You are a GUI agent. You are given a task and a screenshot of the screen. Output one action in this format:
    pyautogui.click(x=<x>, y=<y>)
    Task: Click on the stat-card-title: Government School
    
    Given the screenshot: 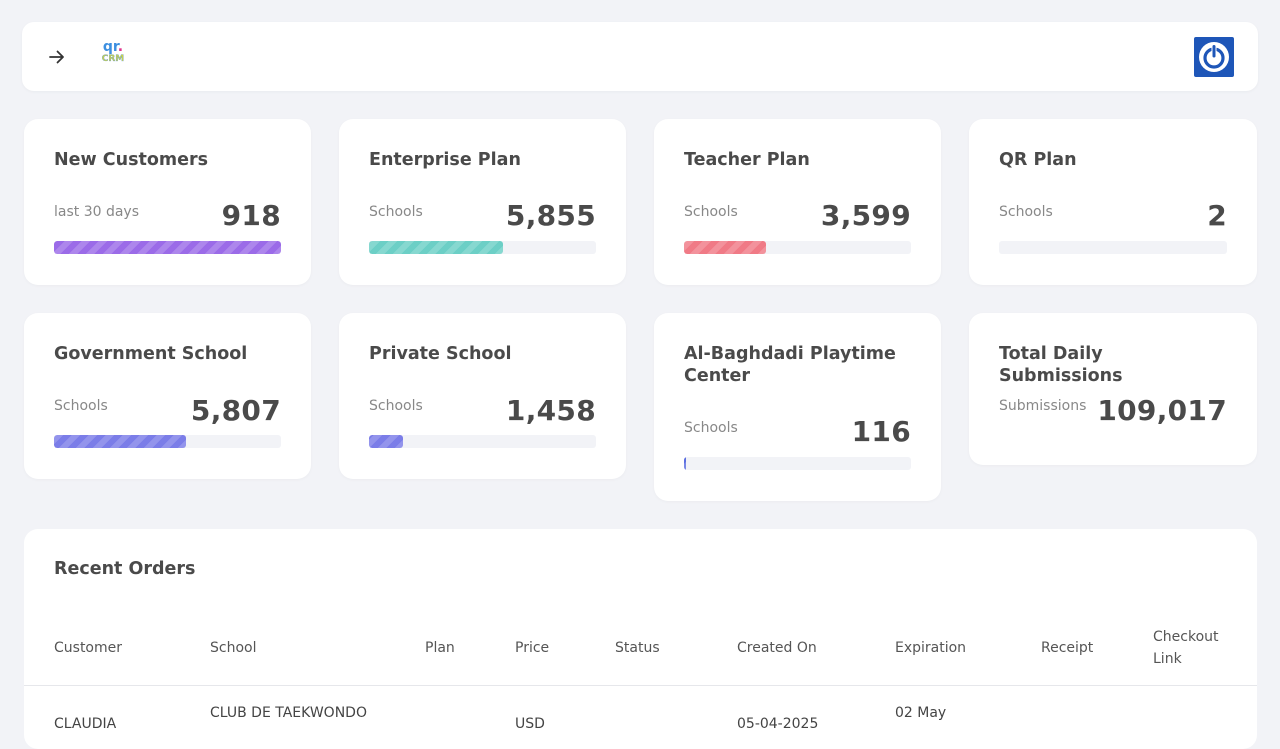 What is the action you would take?
    pyautogui.click(x=151, y=354)
    